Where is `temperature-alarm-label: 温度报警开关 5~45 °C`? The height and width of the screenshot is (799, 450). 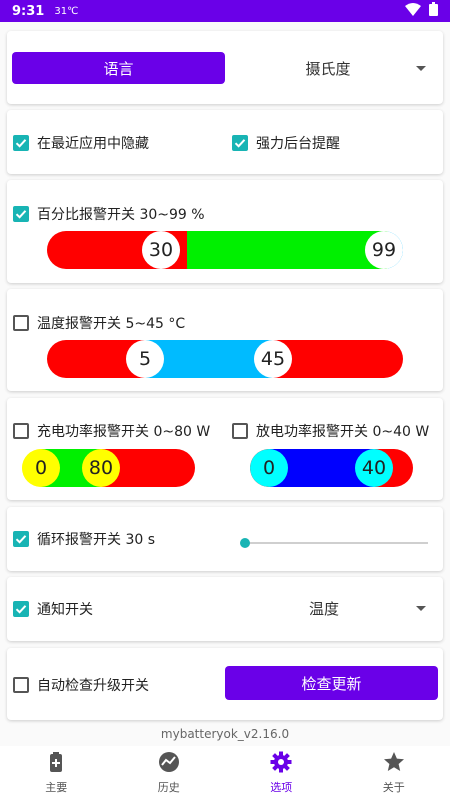
temperature-alarm-label: 温度报警开关 5~45 °C is located at coordinates (111, 324).